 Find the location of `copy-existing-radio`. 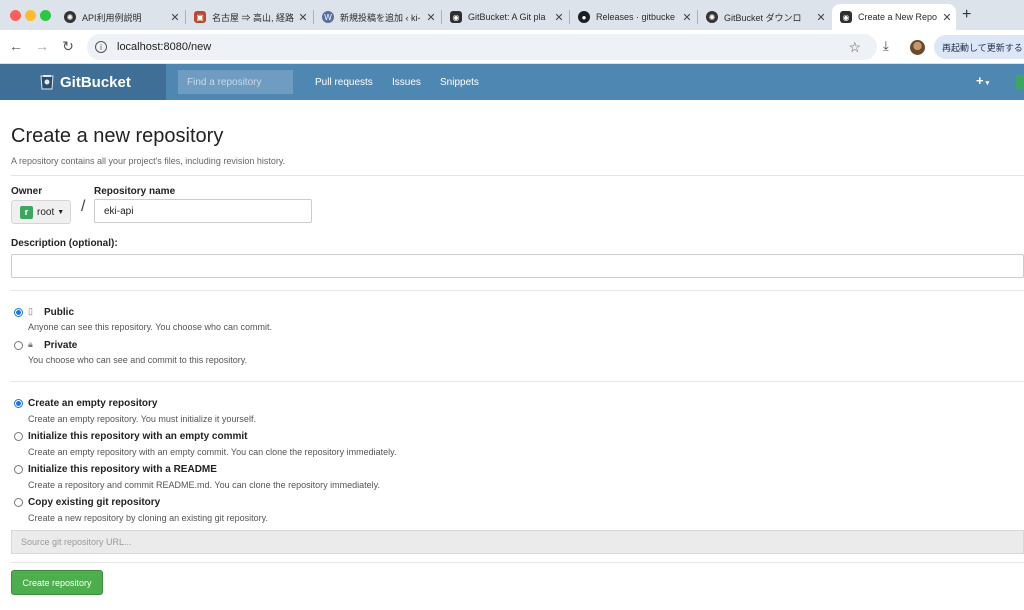

copy-existing-radio is located at coordinates (18, 502).